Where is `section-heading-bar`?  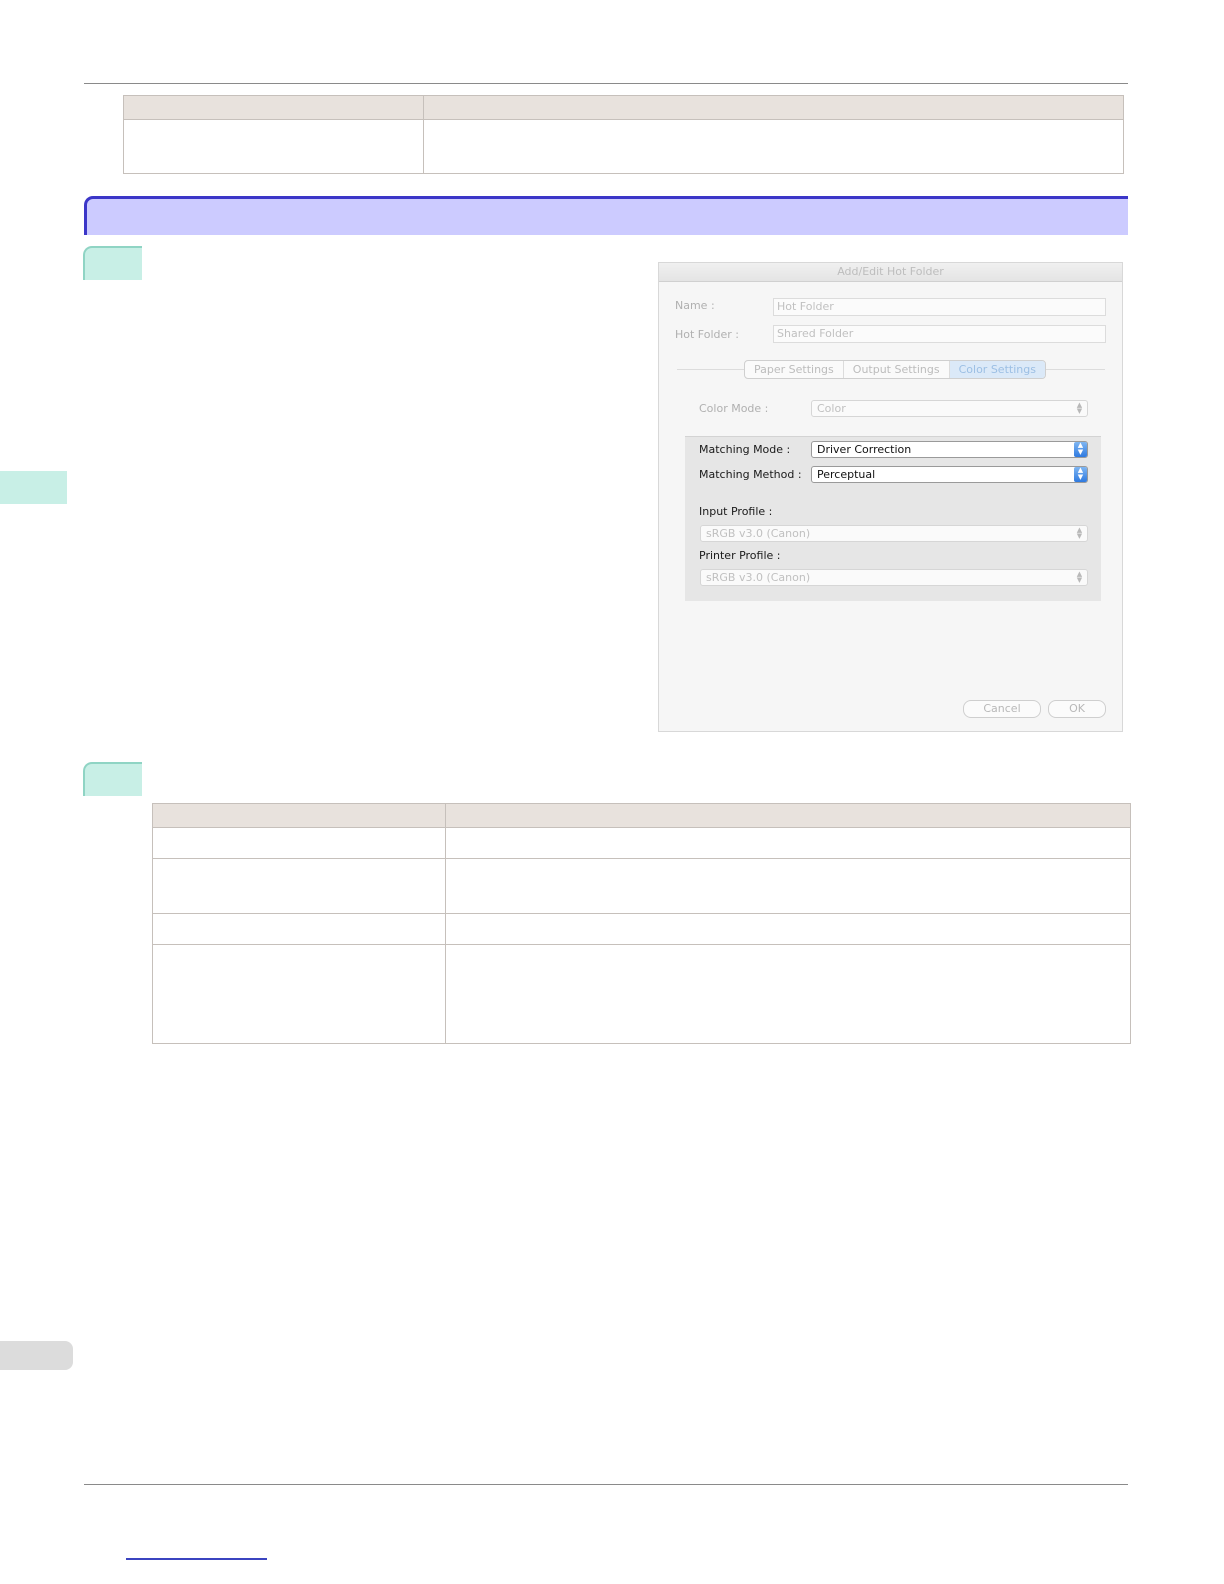
section-heading-bar is located at coordinates (606, 215).